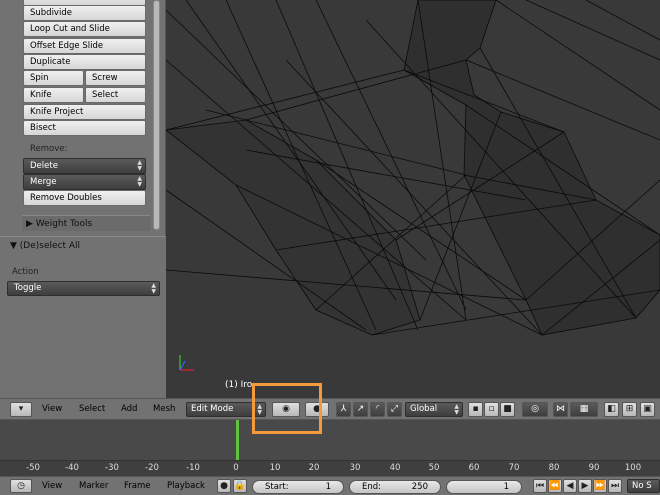  What do you see at coordinates (594, 468) in the screenshot?
I see `tick-label: 90` at bounding box center [594, 468].